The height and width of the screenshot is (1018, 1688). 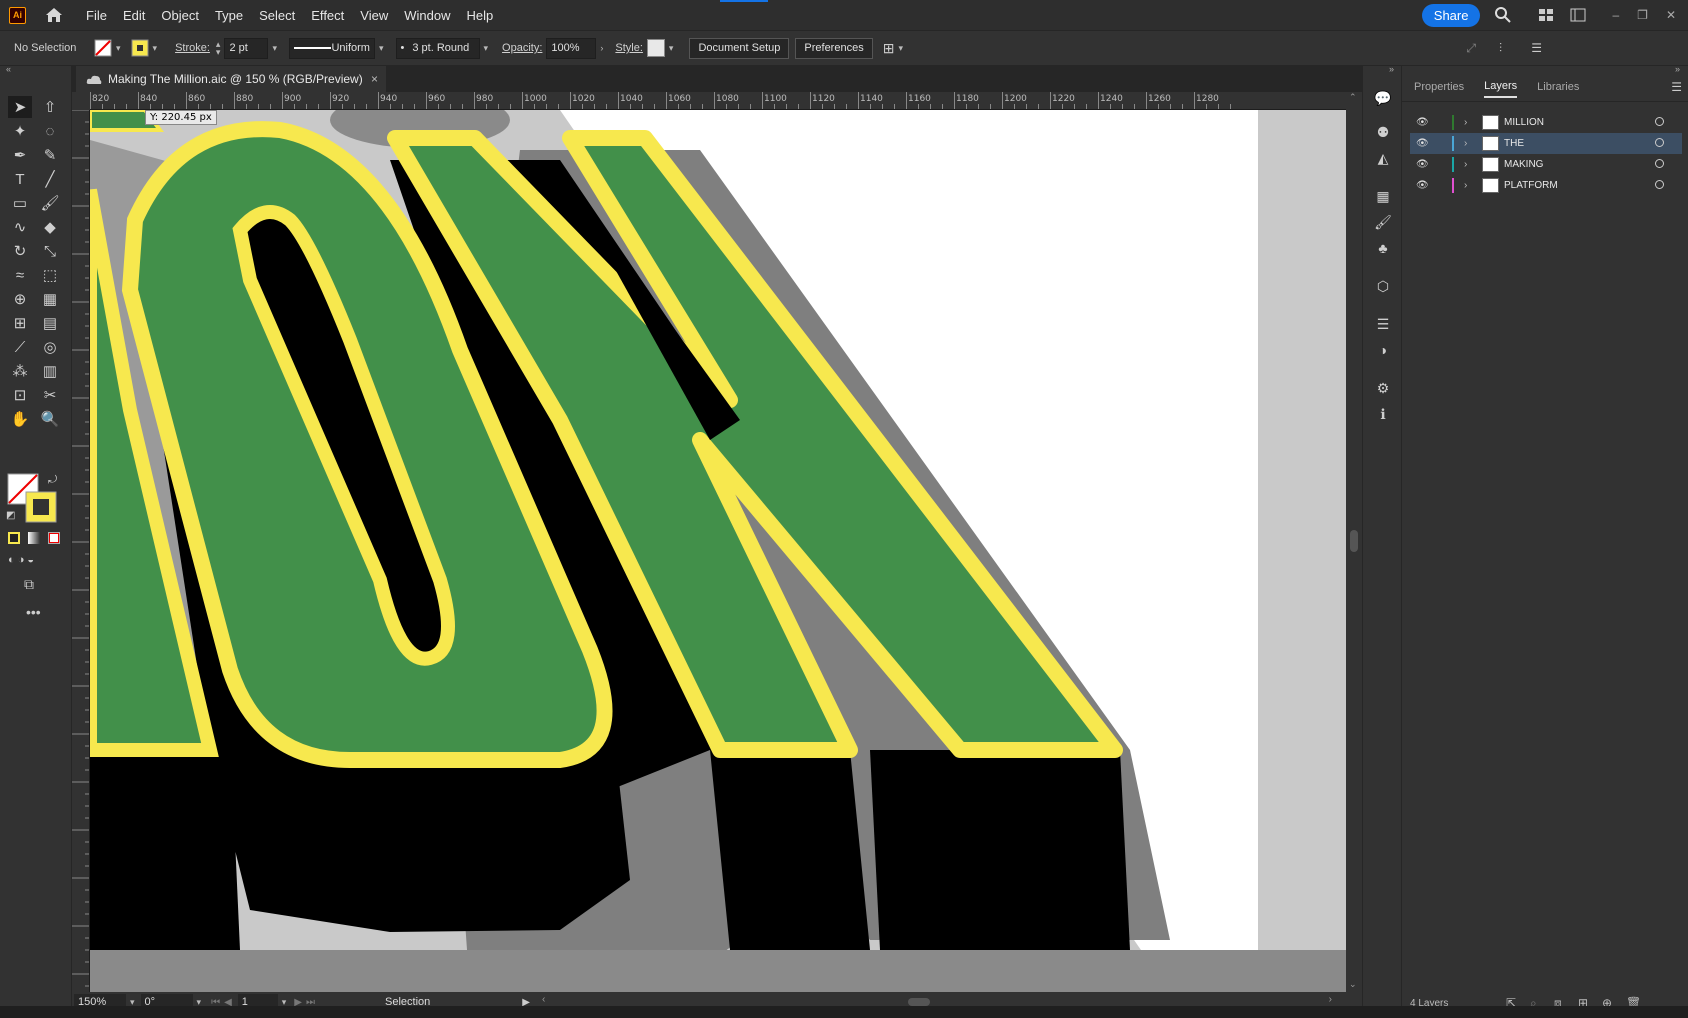 I want to click on layer-row-making: 👁 › MAKING, so click(x=1546, y=164).